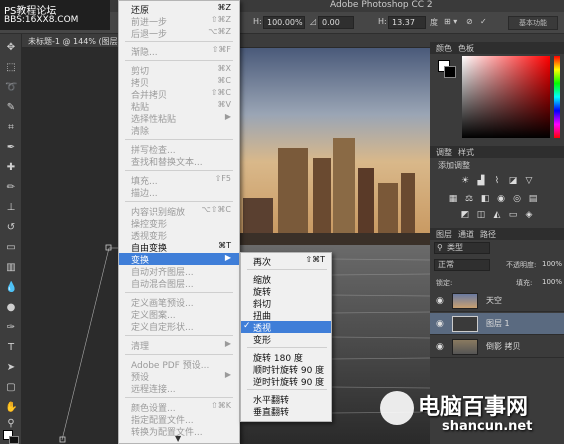  Describe the element at coordinates (11, 424) in the screenshot. I see `zoom-tool-icon: ⚲` at that location.